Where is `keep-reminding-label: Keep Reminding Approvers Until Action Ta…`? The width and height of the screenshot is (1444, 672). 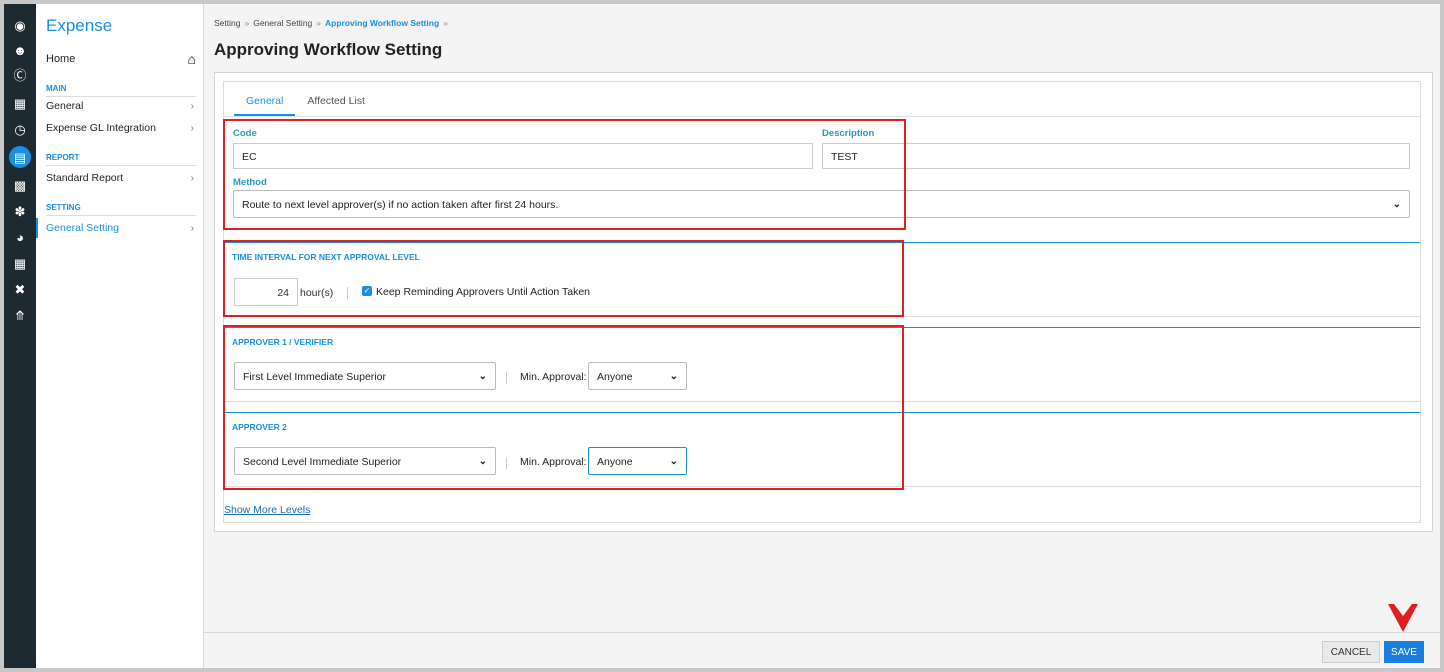
keep-reminding-label: Keep Reminding Approvers Until Action Ta… is located at coordinates (483, 292).